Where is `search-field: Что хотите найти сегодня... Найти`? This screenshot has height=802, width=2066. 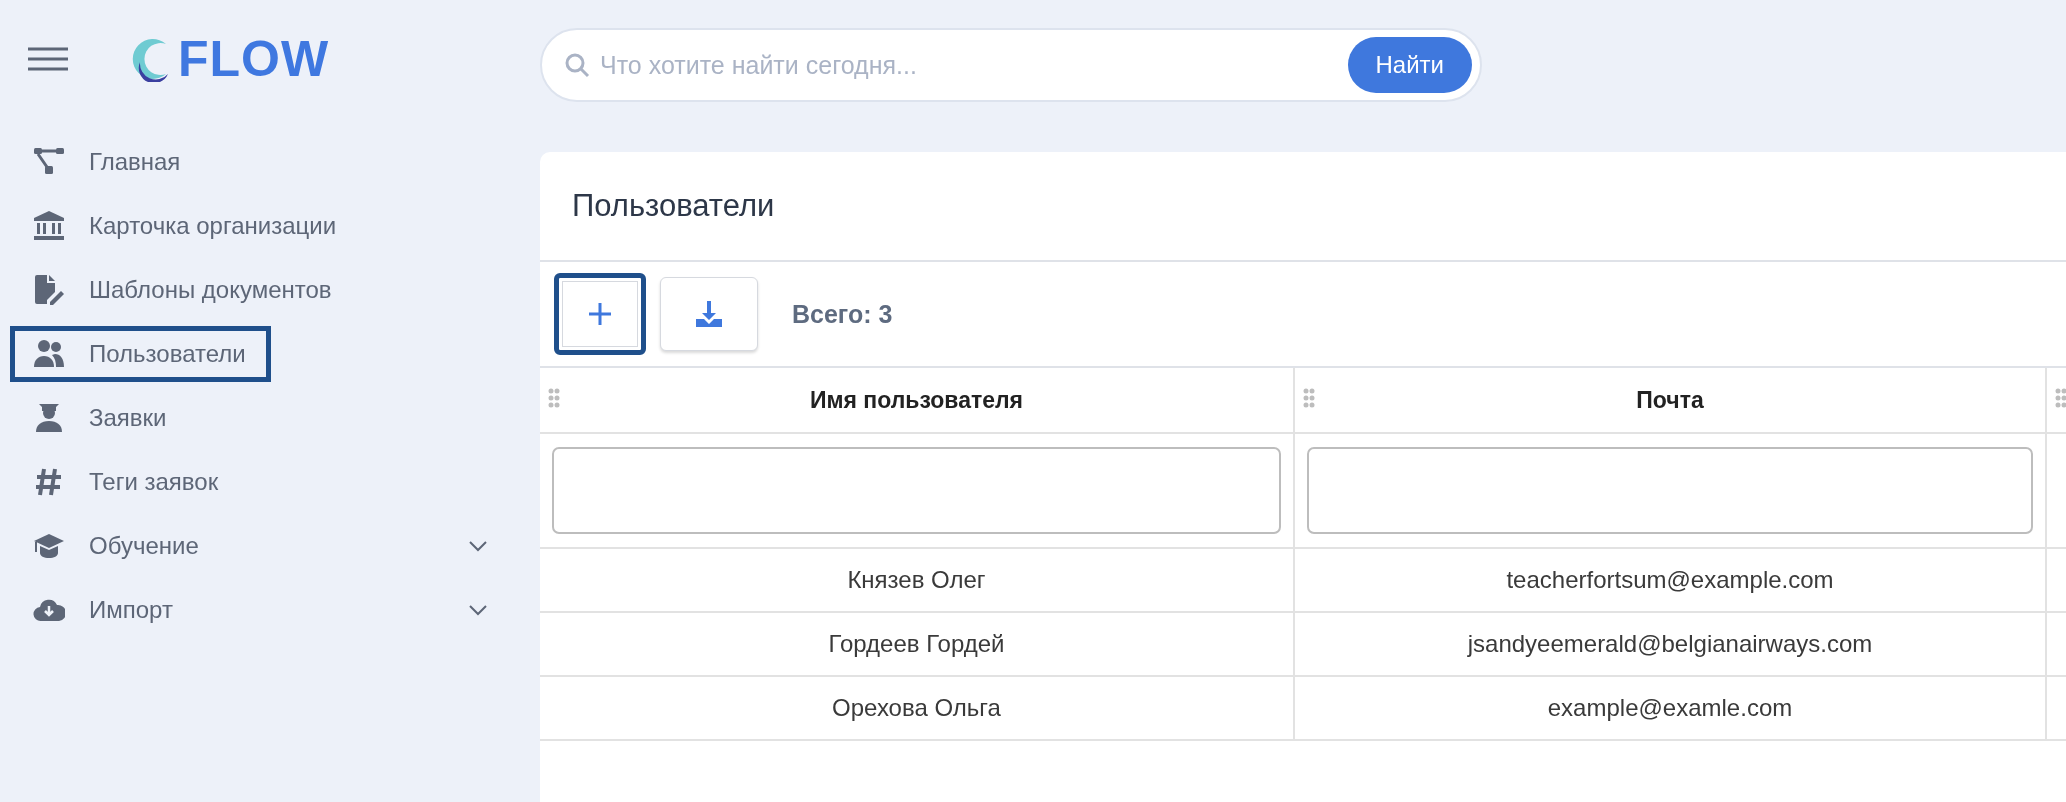
search-field: Что хотите найти сегодня... Найти is located at coordinates (1011, 65).